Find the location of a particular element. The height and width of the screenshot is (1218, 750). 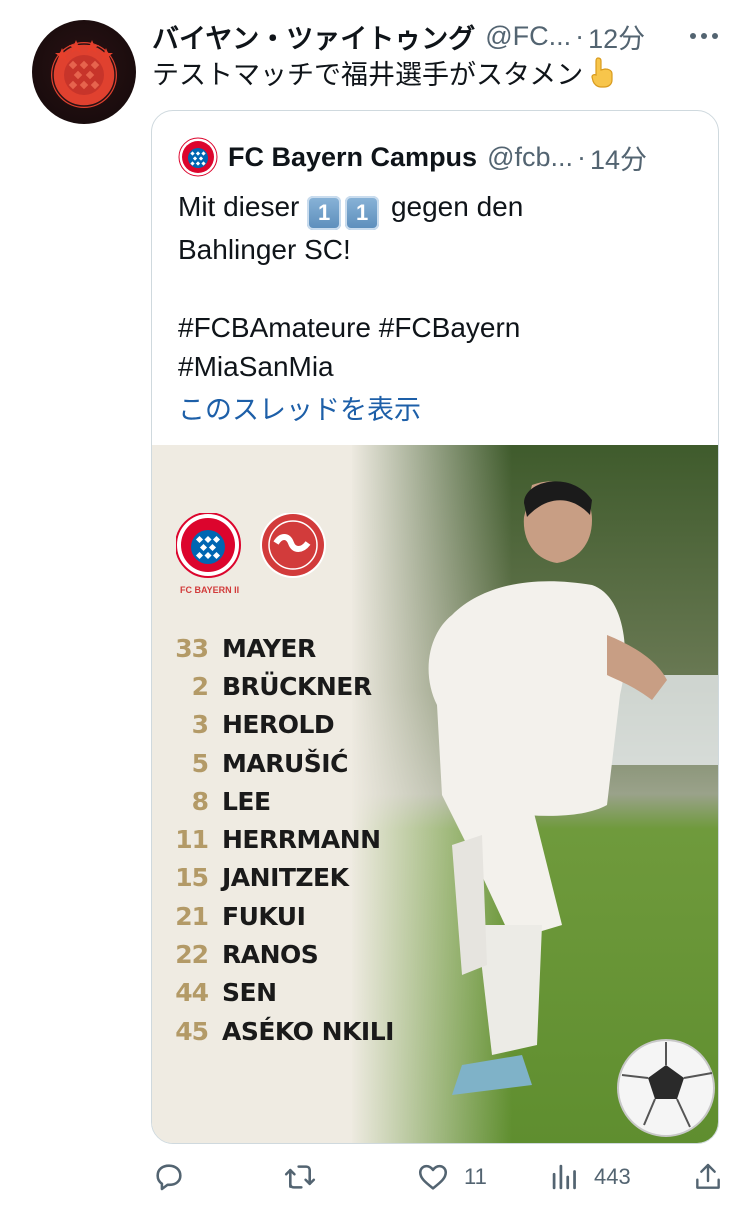

lineup-row: 22 RANOS is located at coordinates (283, 954).